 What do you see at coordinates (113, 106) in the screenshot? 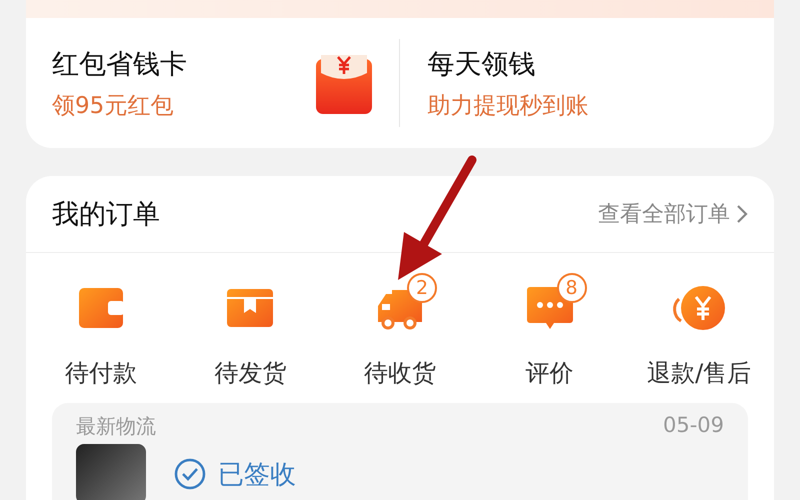
I see `promo-subtitle: 领95元红包` at bounding box center [113, 106].